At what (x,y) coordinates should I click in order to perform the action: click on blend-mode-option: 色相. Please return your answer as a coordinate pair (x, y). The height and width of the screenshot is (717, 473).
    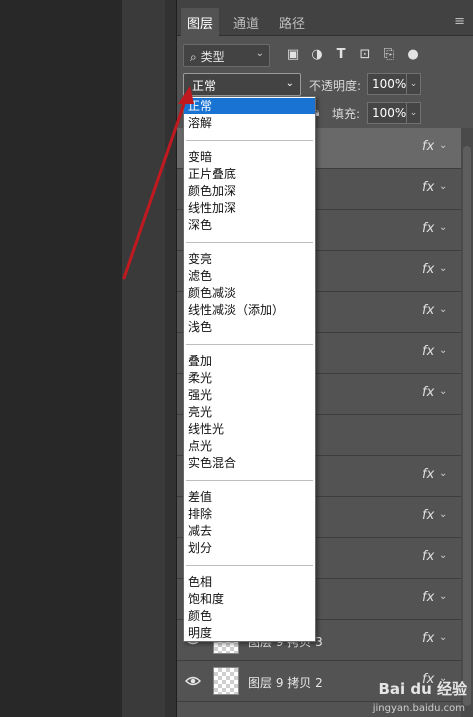
    Looking at the image, I should click on (249, 582).